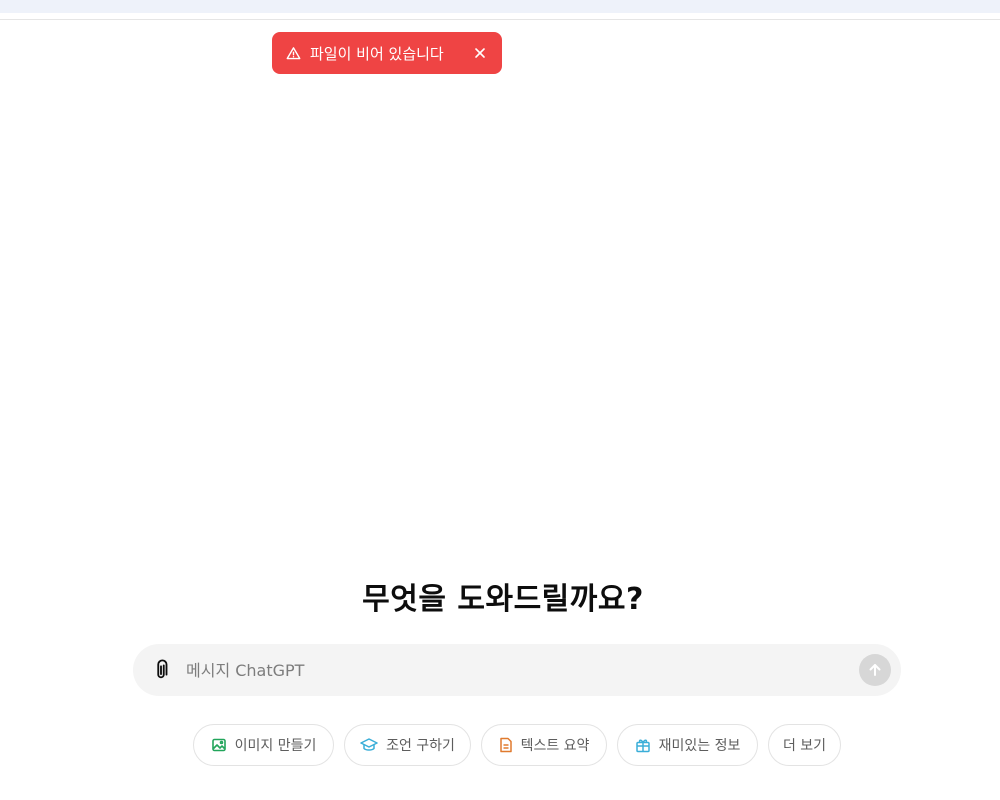  What do you see at coordinates (642, 746) in the screenshot?
I see `gift-icon` at bounding box center [642, 746].